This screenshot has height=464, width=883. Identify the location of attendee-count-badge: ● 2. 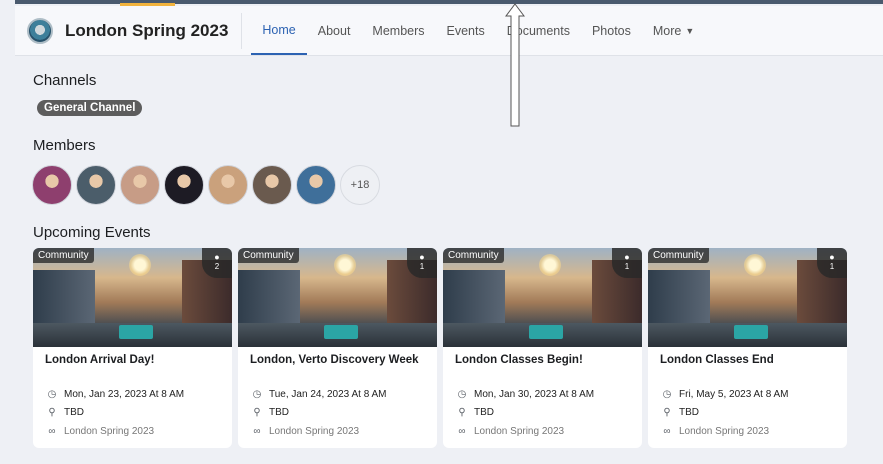
(217, 263).